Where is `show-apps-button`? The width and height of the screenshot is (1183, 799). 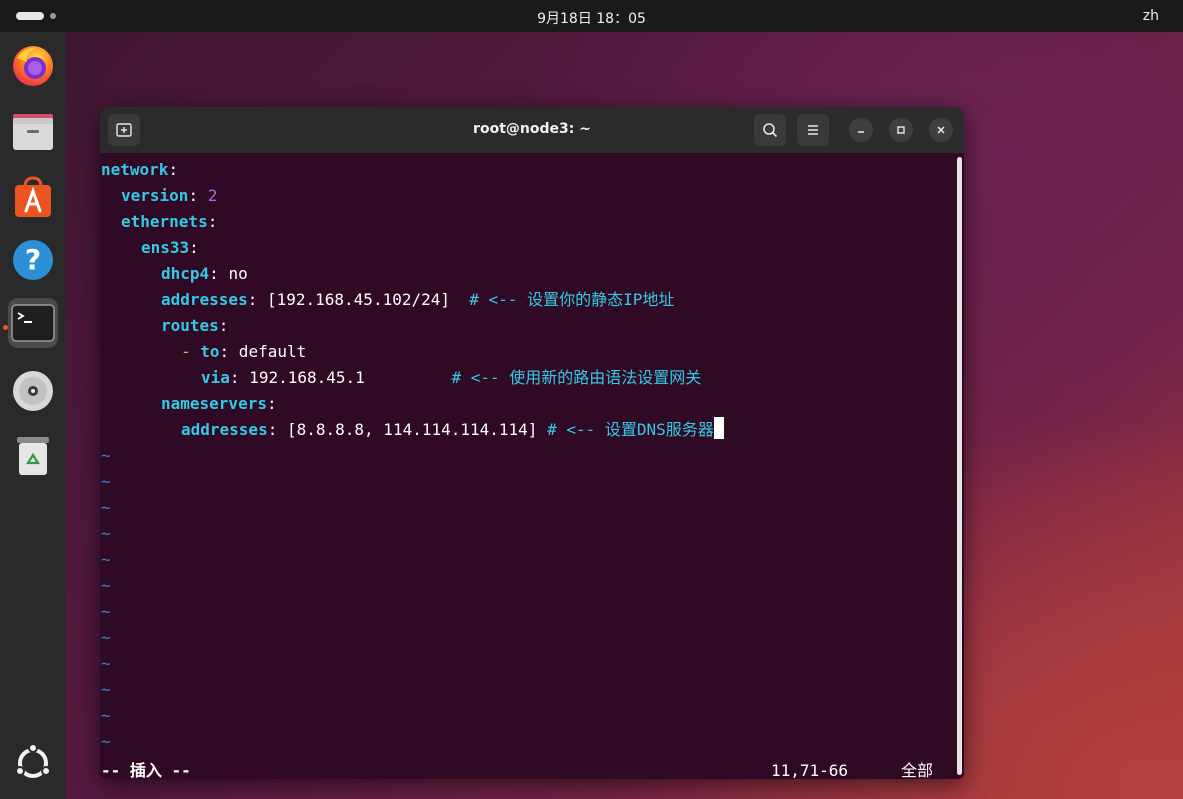 show-apps-button is located at coordinates (33, 763).